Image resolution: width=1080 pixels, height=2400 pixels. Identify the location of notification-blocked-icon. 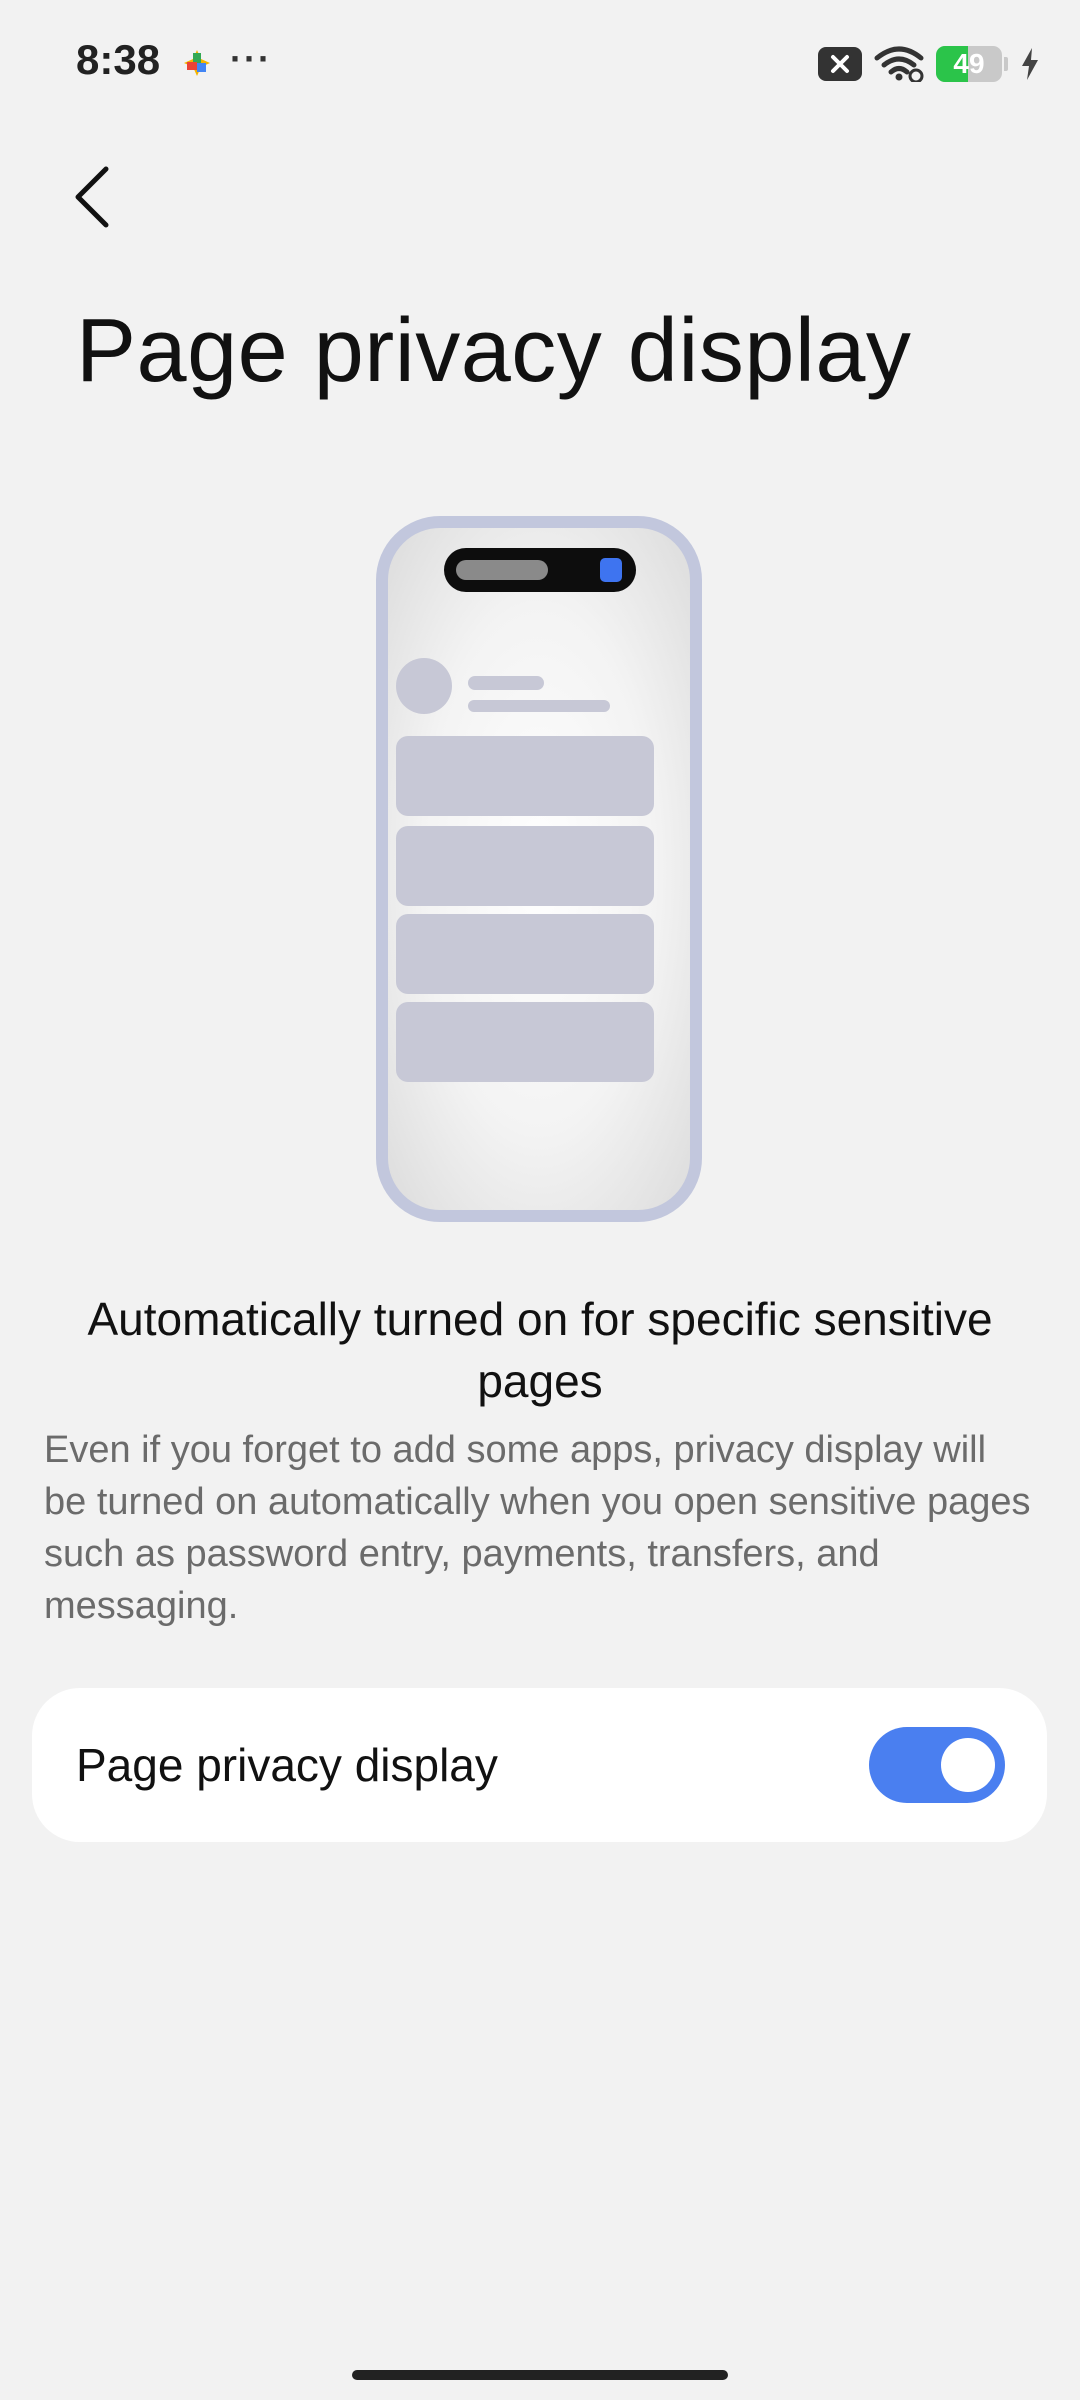
(840, 64).